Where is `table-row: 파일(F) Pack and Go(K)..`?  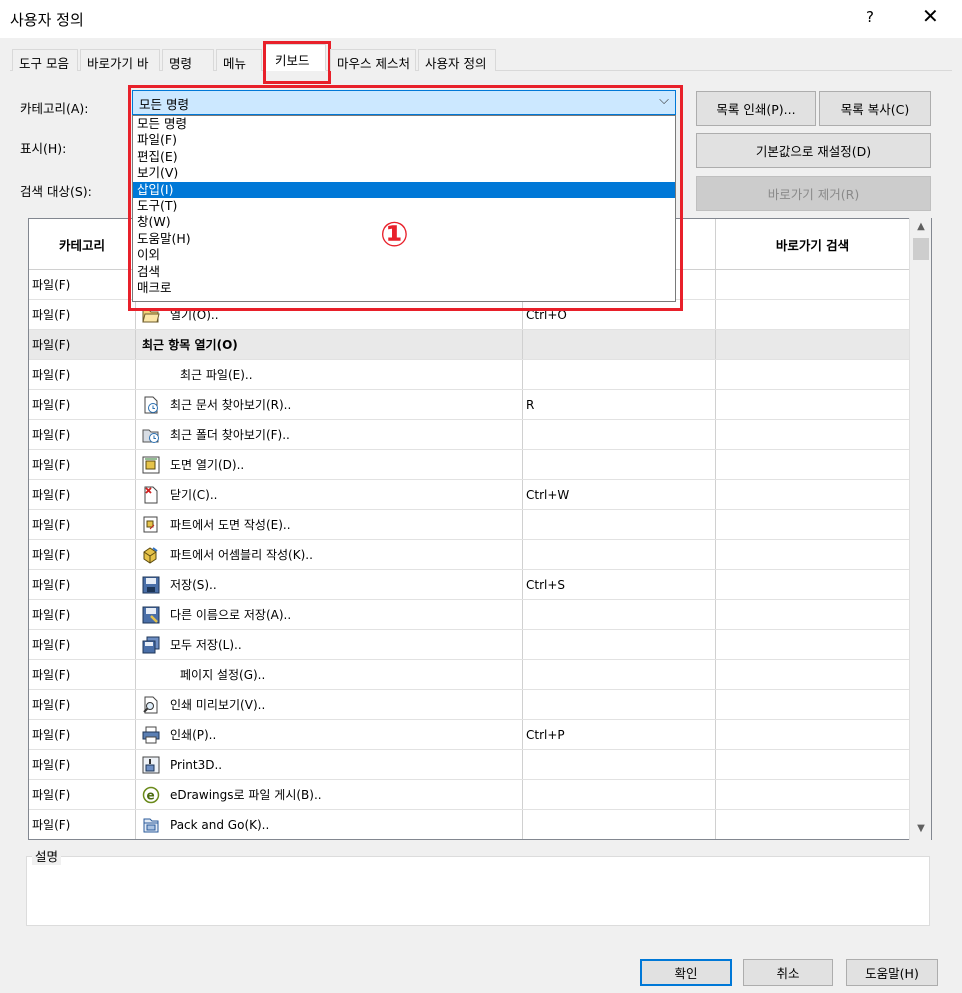
table-row: 파일(F) Pack and Go(K).. is located at coordinates (480, 824).